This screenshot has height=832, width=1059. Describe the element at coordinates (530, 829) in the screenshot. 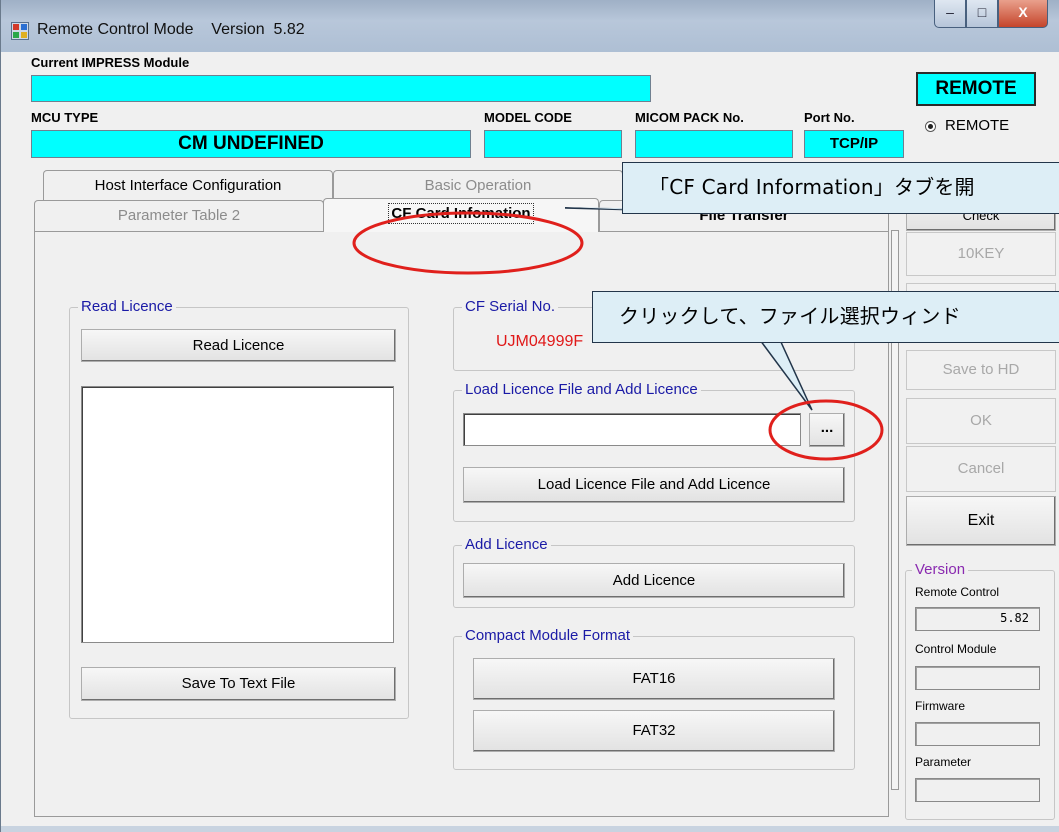

I see `window-bottom-border` at that location.